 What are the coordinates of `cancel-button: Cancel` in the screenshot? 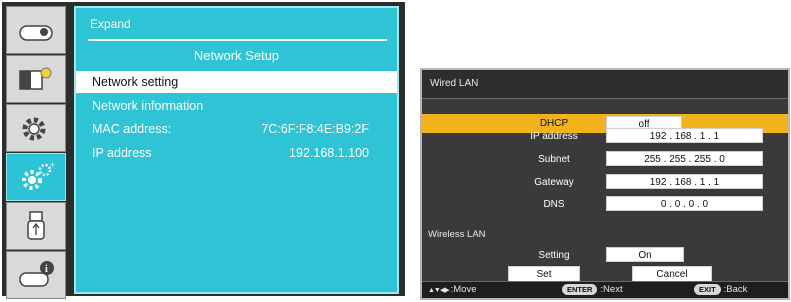 It's located at (672, 274).